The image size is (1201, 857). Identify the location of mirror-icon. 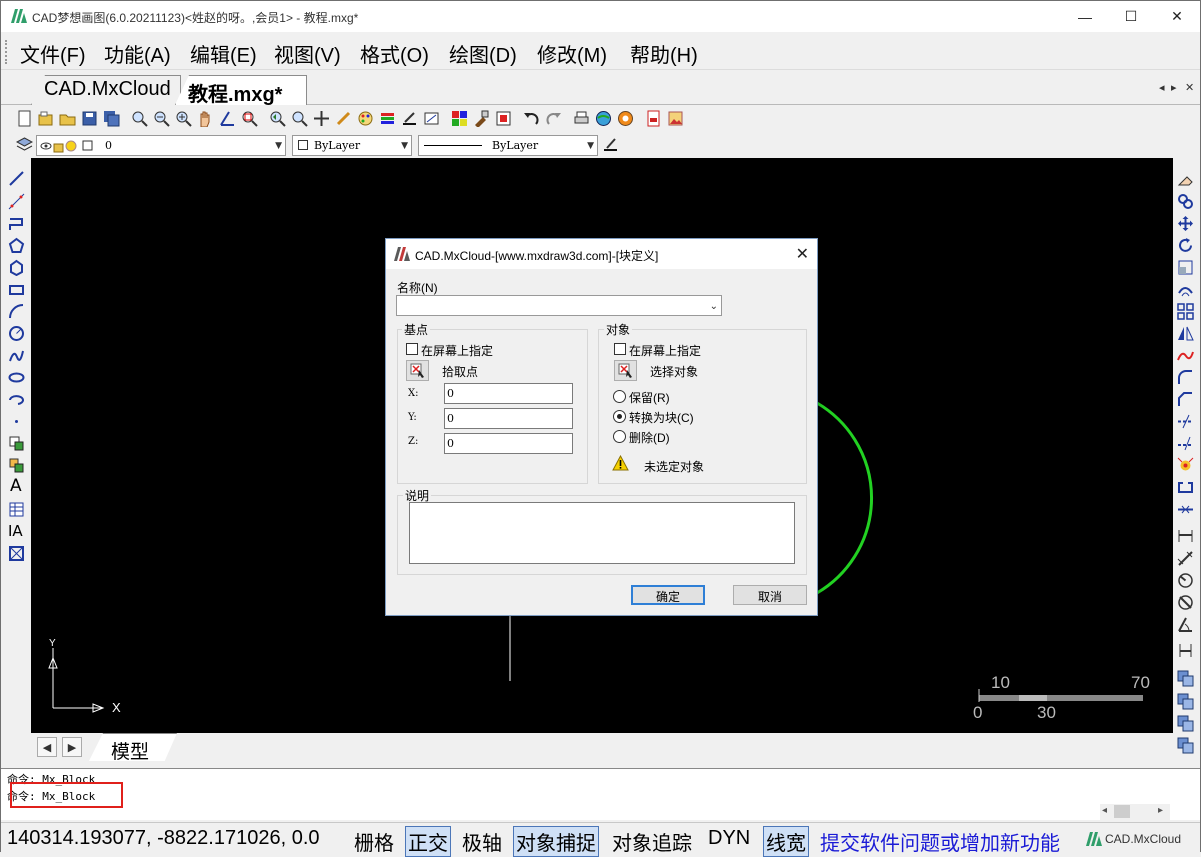
(1185, 333).